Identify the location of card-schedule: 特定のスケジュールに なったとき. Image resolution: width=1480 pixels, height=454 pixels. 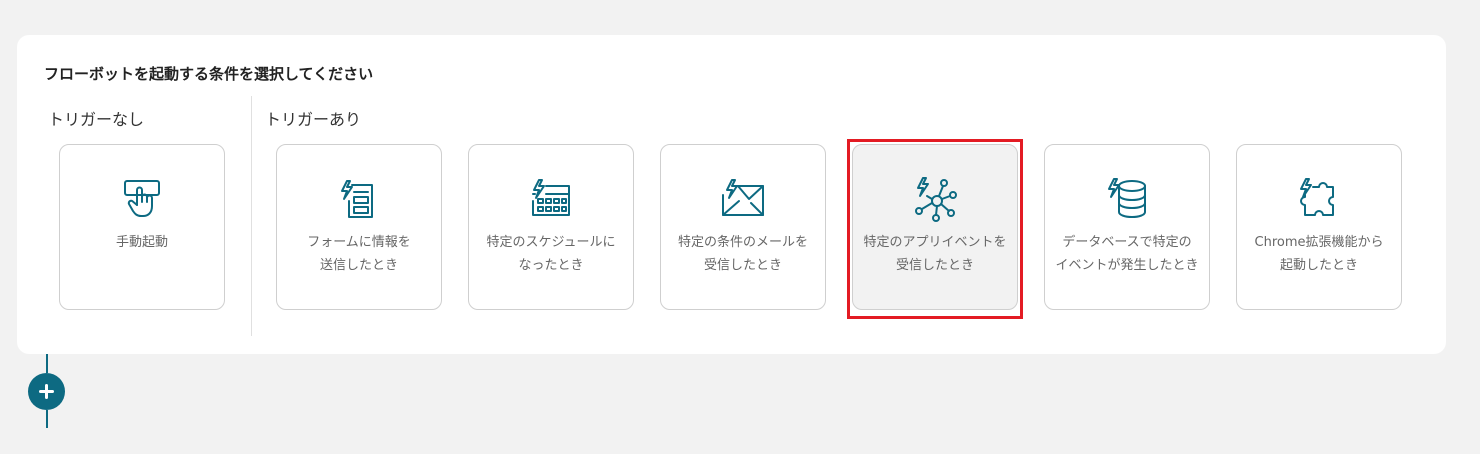
(551, 227).